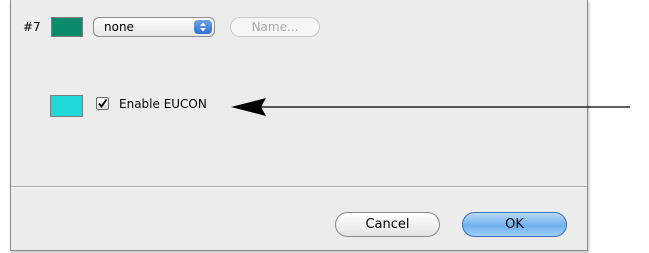  I want to click on checkmark-icon, so click(103, 103).